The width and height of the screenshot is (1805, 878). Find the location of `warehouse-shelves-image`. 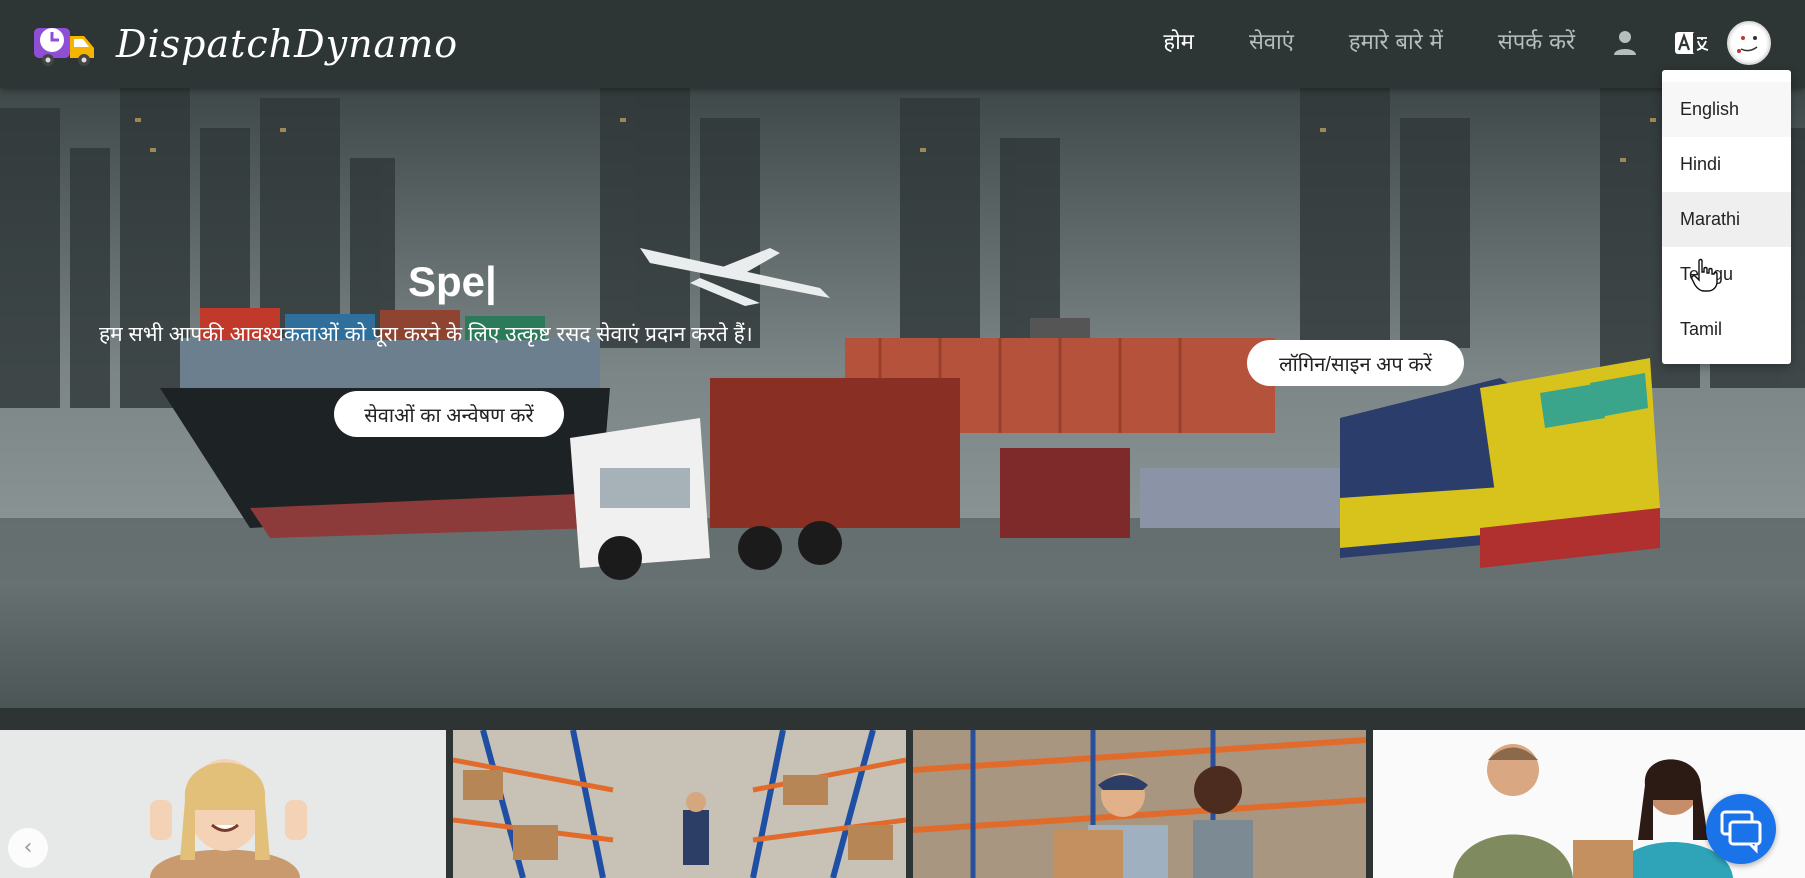

warehouse-shelves-image is located at coordinates (679, 804).